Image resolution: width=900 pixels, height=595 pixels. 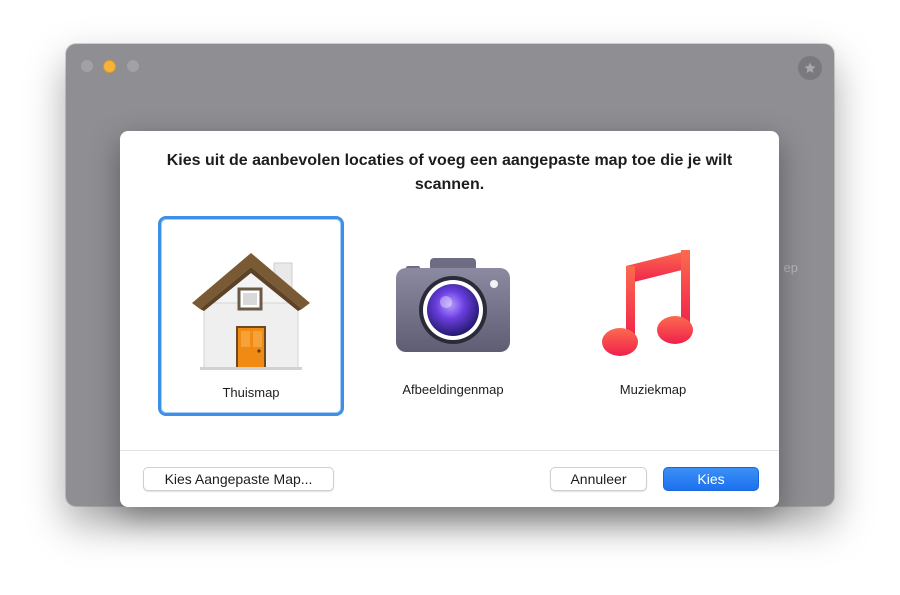 I want to click on minimize-window-button, so click(x=109, y=66).